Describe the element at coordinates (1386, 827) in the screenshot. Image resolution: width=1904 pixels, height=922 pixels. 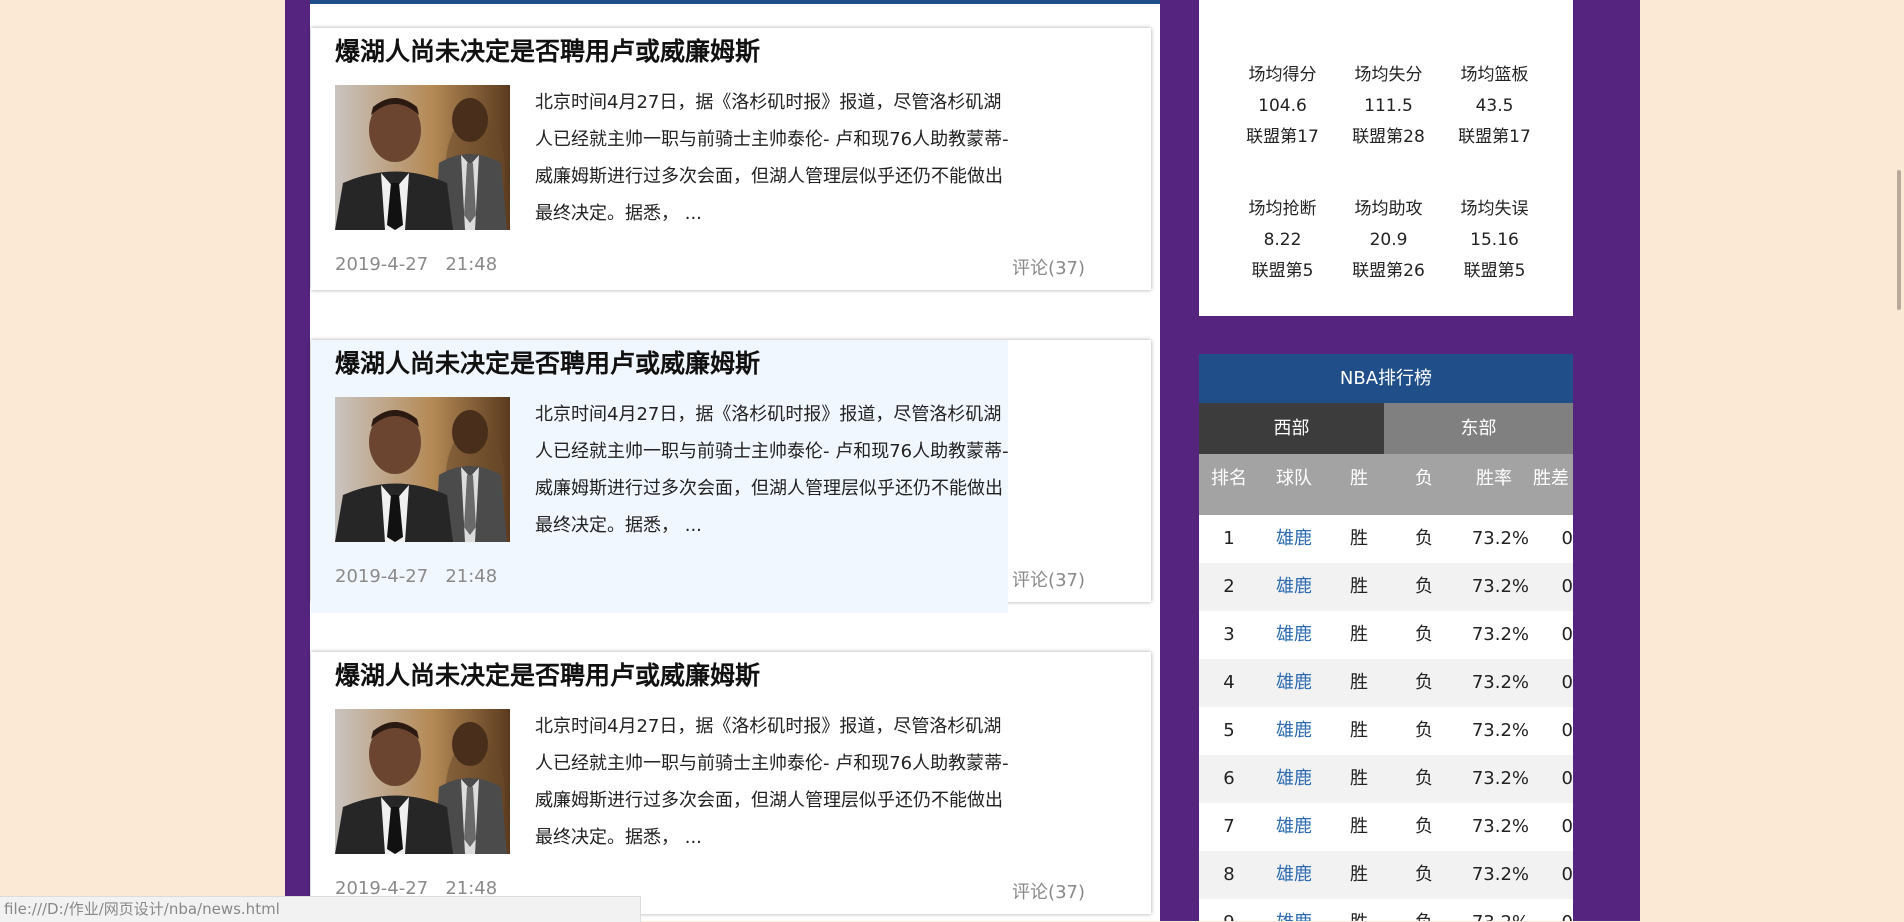
I see `table-row: 7 雄鹿 胜 负 73.2% 0` at that location.